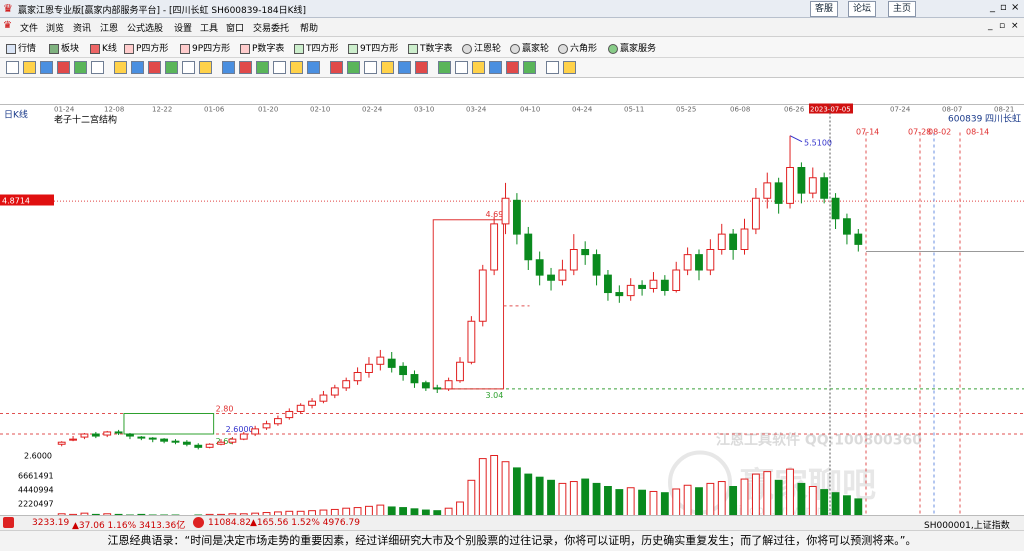 The height and width of the screenshot is (551, 1024). Describe the element at coordinates (80, 67) in the screenshot. I see `line-icon` at that location.